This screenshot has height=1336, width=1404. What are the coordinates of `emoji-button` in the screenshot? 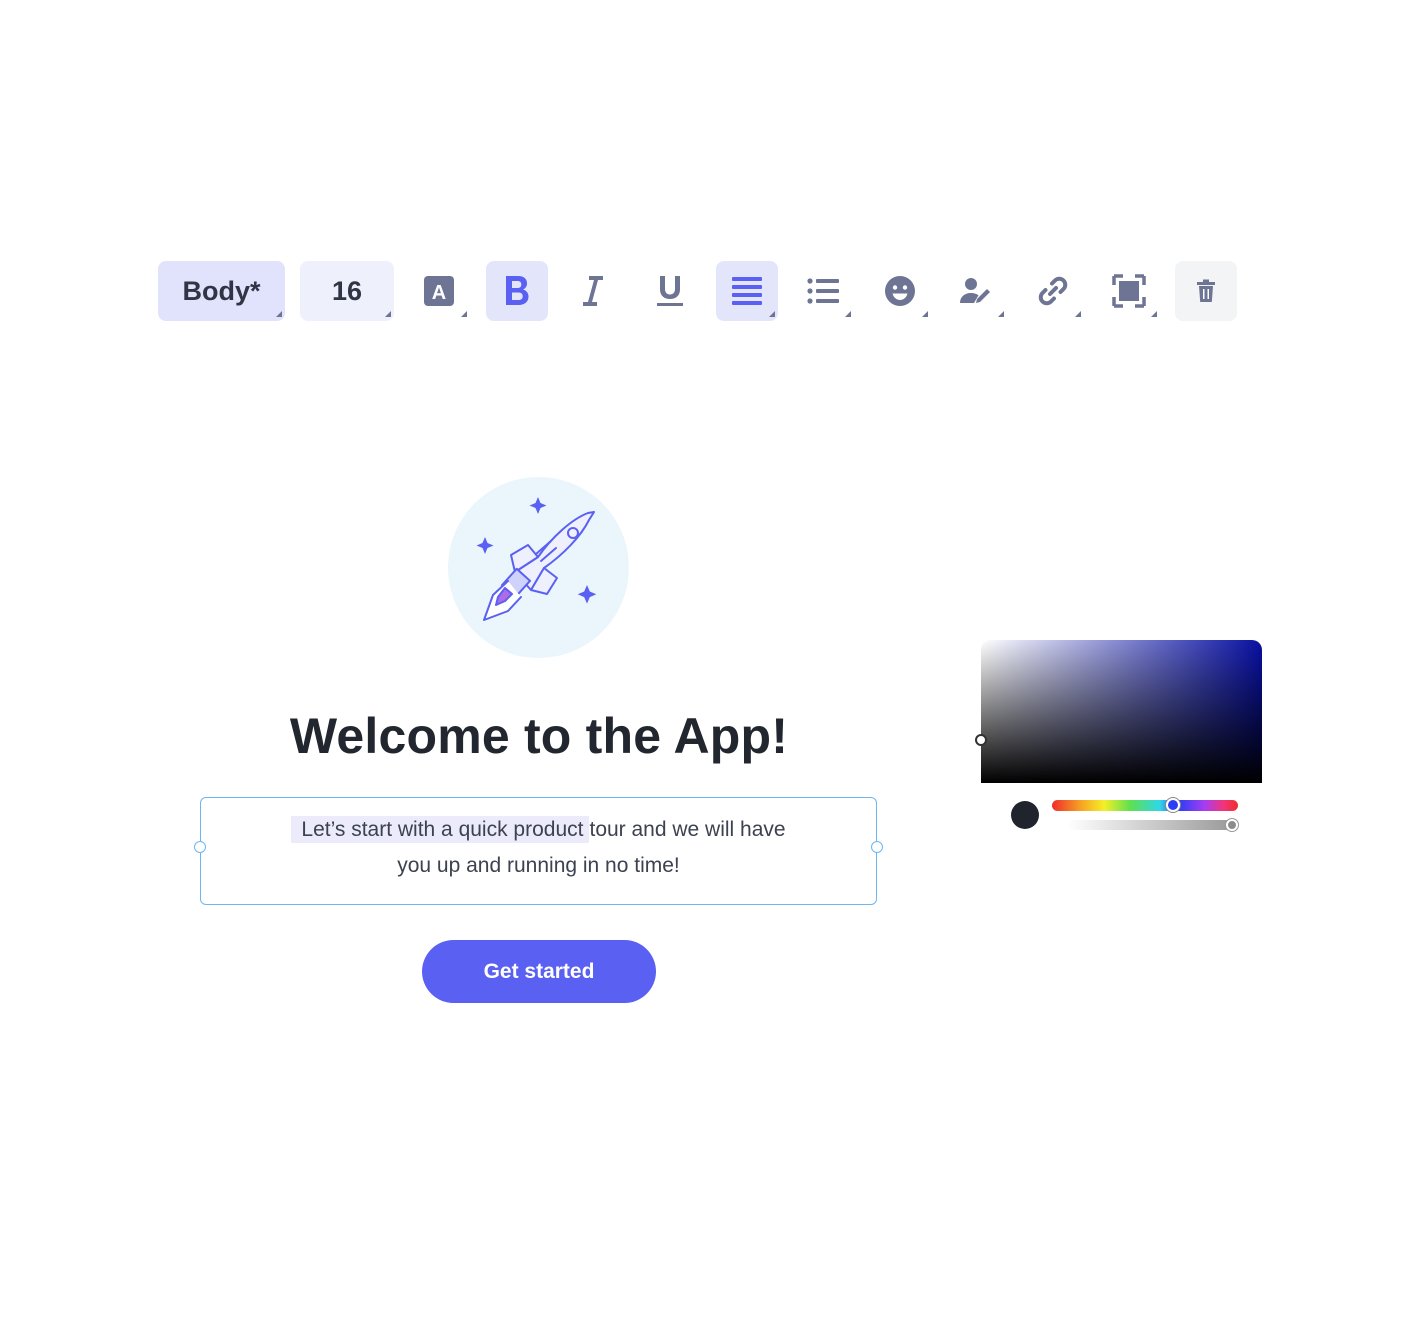 It's located at (900, 291).